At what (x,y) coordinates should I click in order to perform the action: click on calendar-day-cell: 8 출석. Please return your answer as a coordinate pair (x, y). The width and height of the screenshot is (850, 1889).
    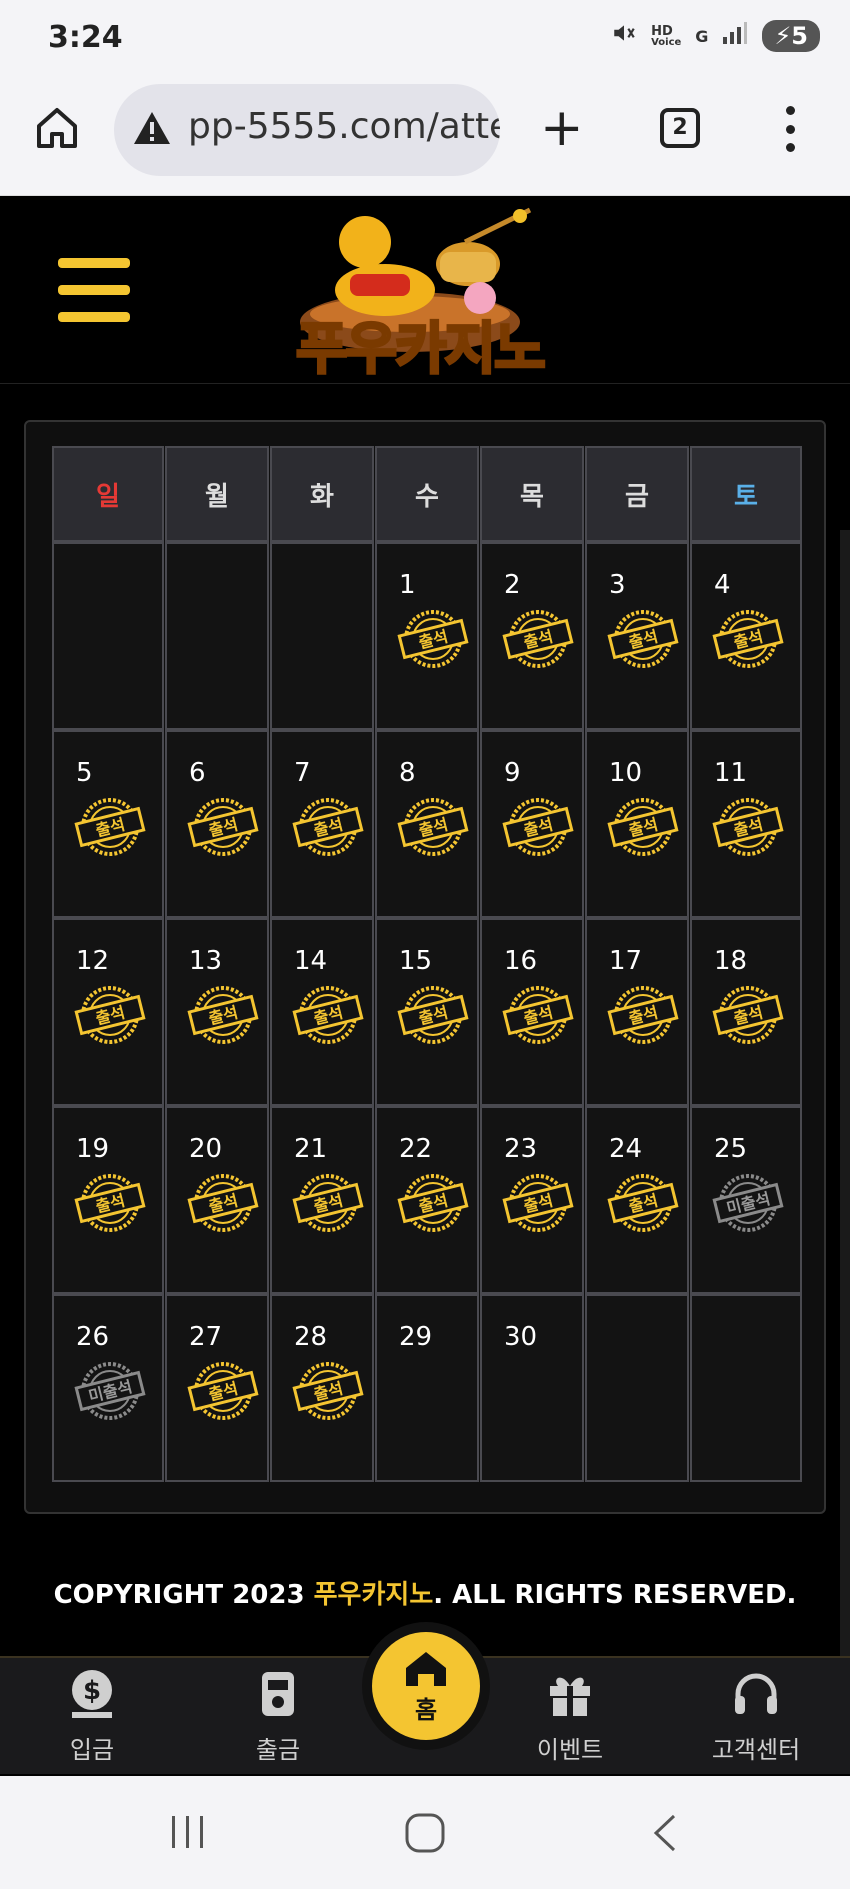
    Looking at the image, I should click on (427, 824).